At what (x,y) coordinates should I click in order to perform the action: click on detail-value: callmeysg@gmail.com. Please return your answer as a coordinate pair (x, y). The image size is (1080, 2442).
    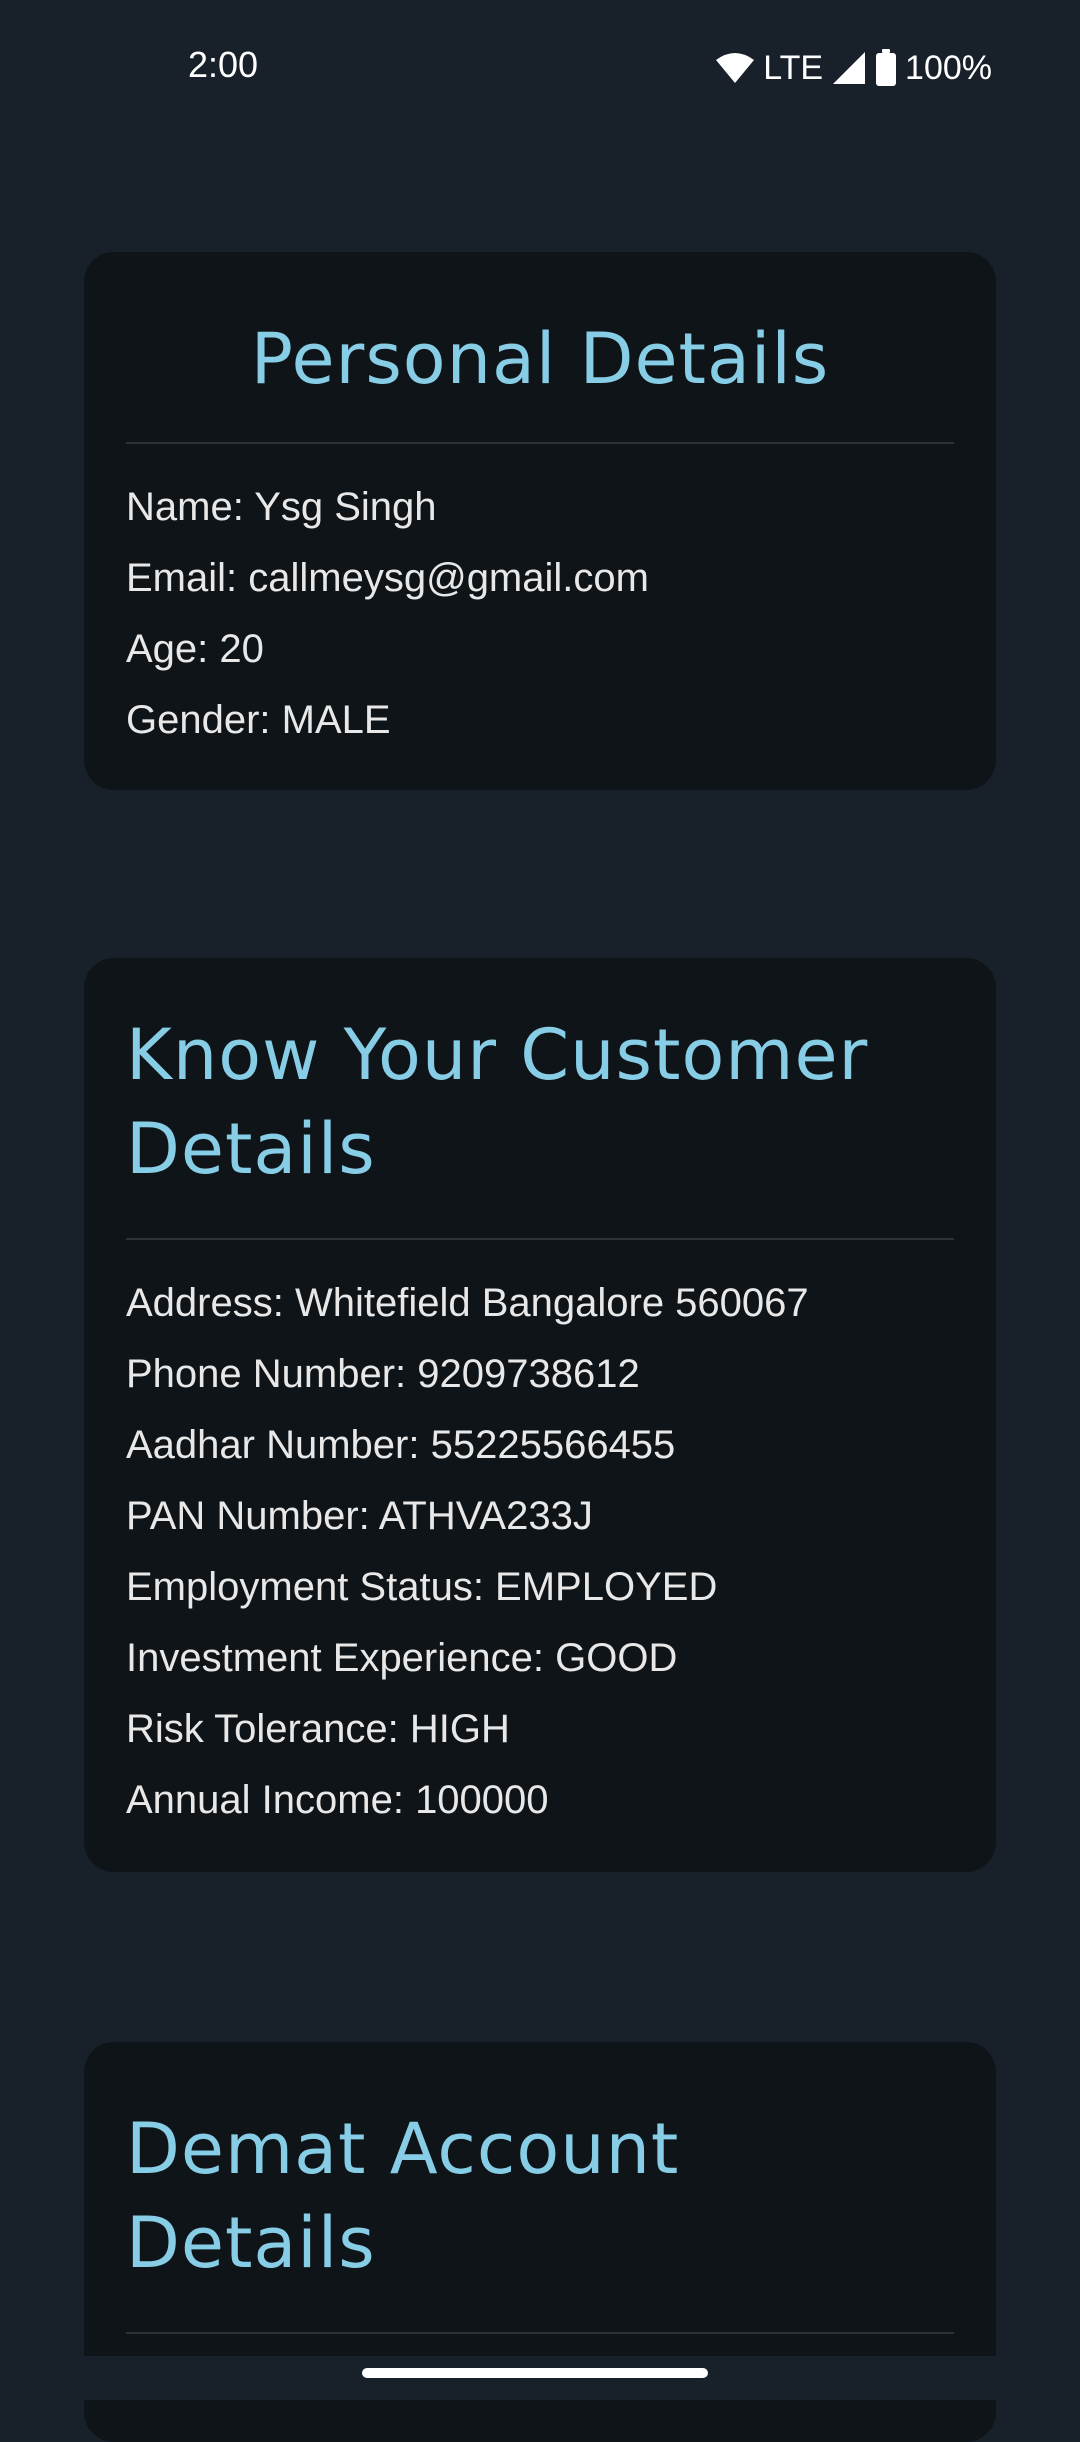
    Looking at the image, I should click on (448, 578).